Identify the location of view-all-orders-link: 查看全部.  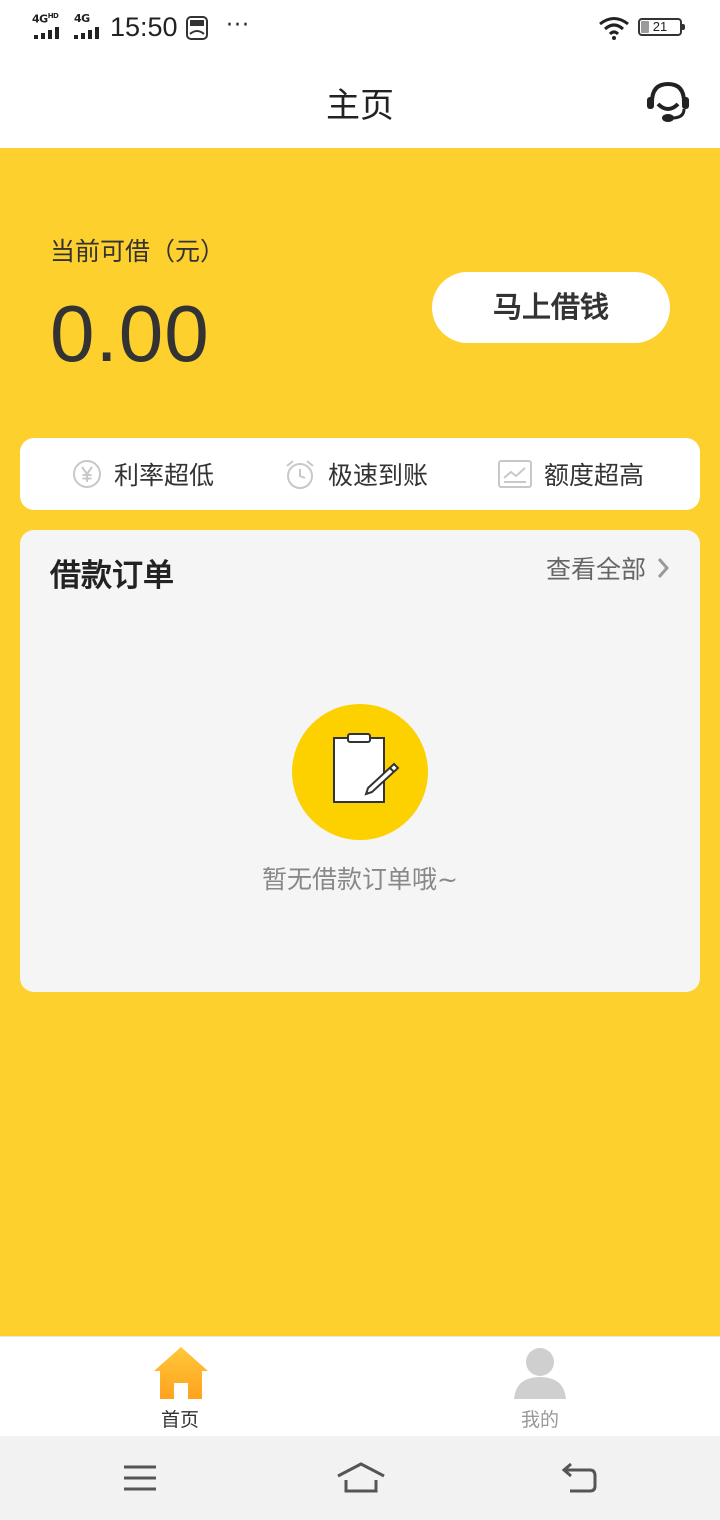
(608, 568).